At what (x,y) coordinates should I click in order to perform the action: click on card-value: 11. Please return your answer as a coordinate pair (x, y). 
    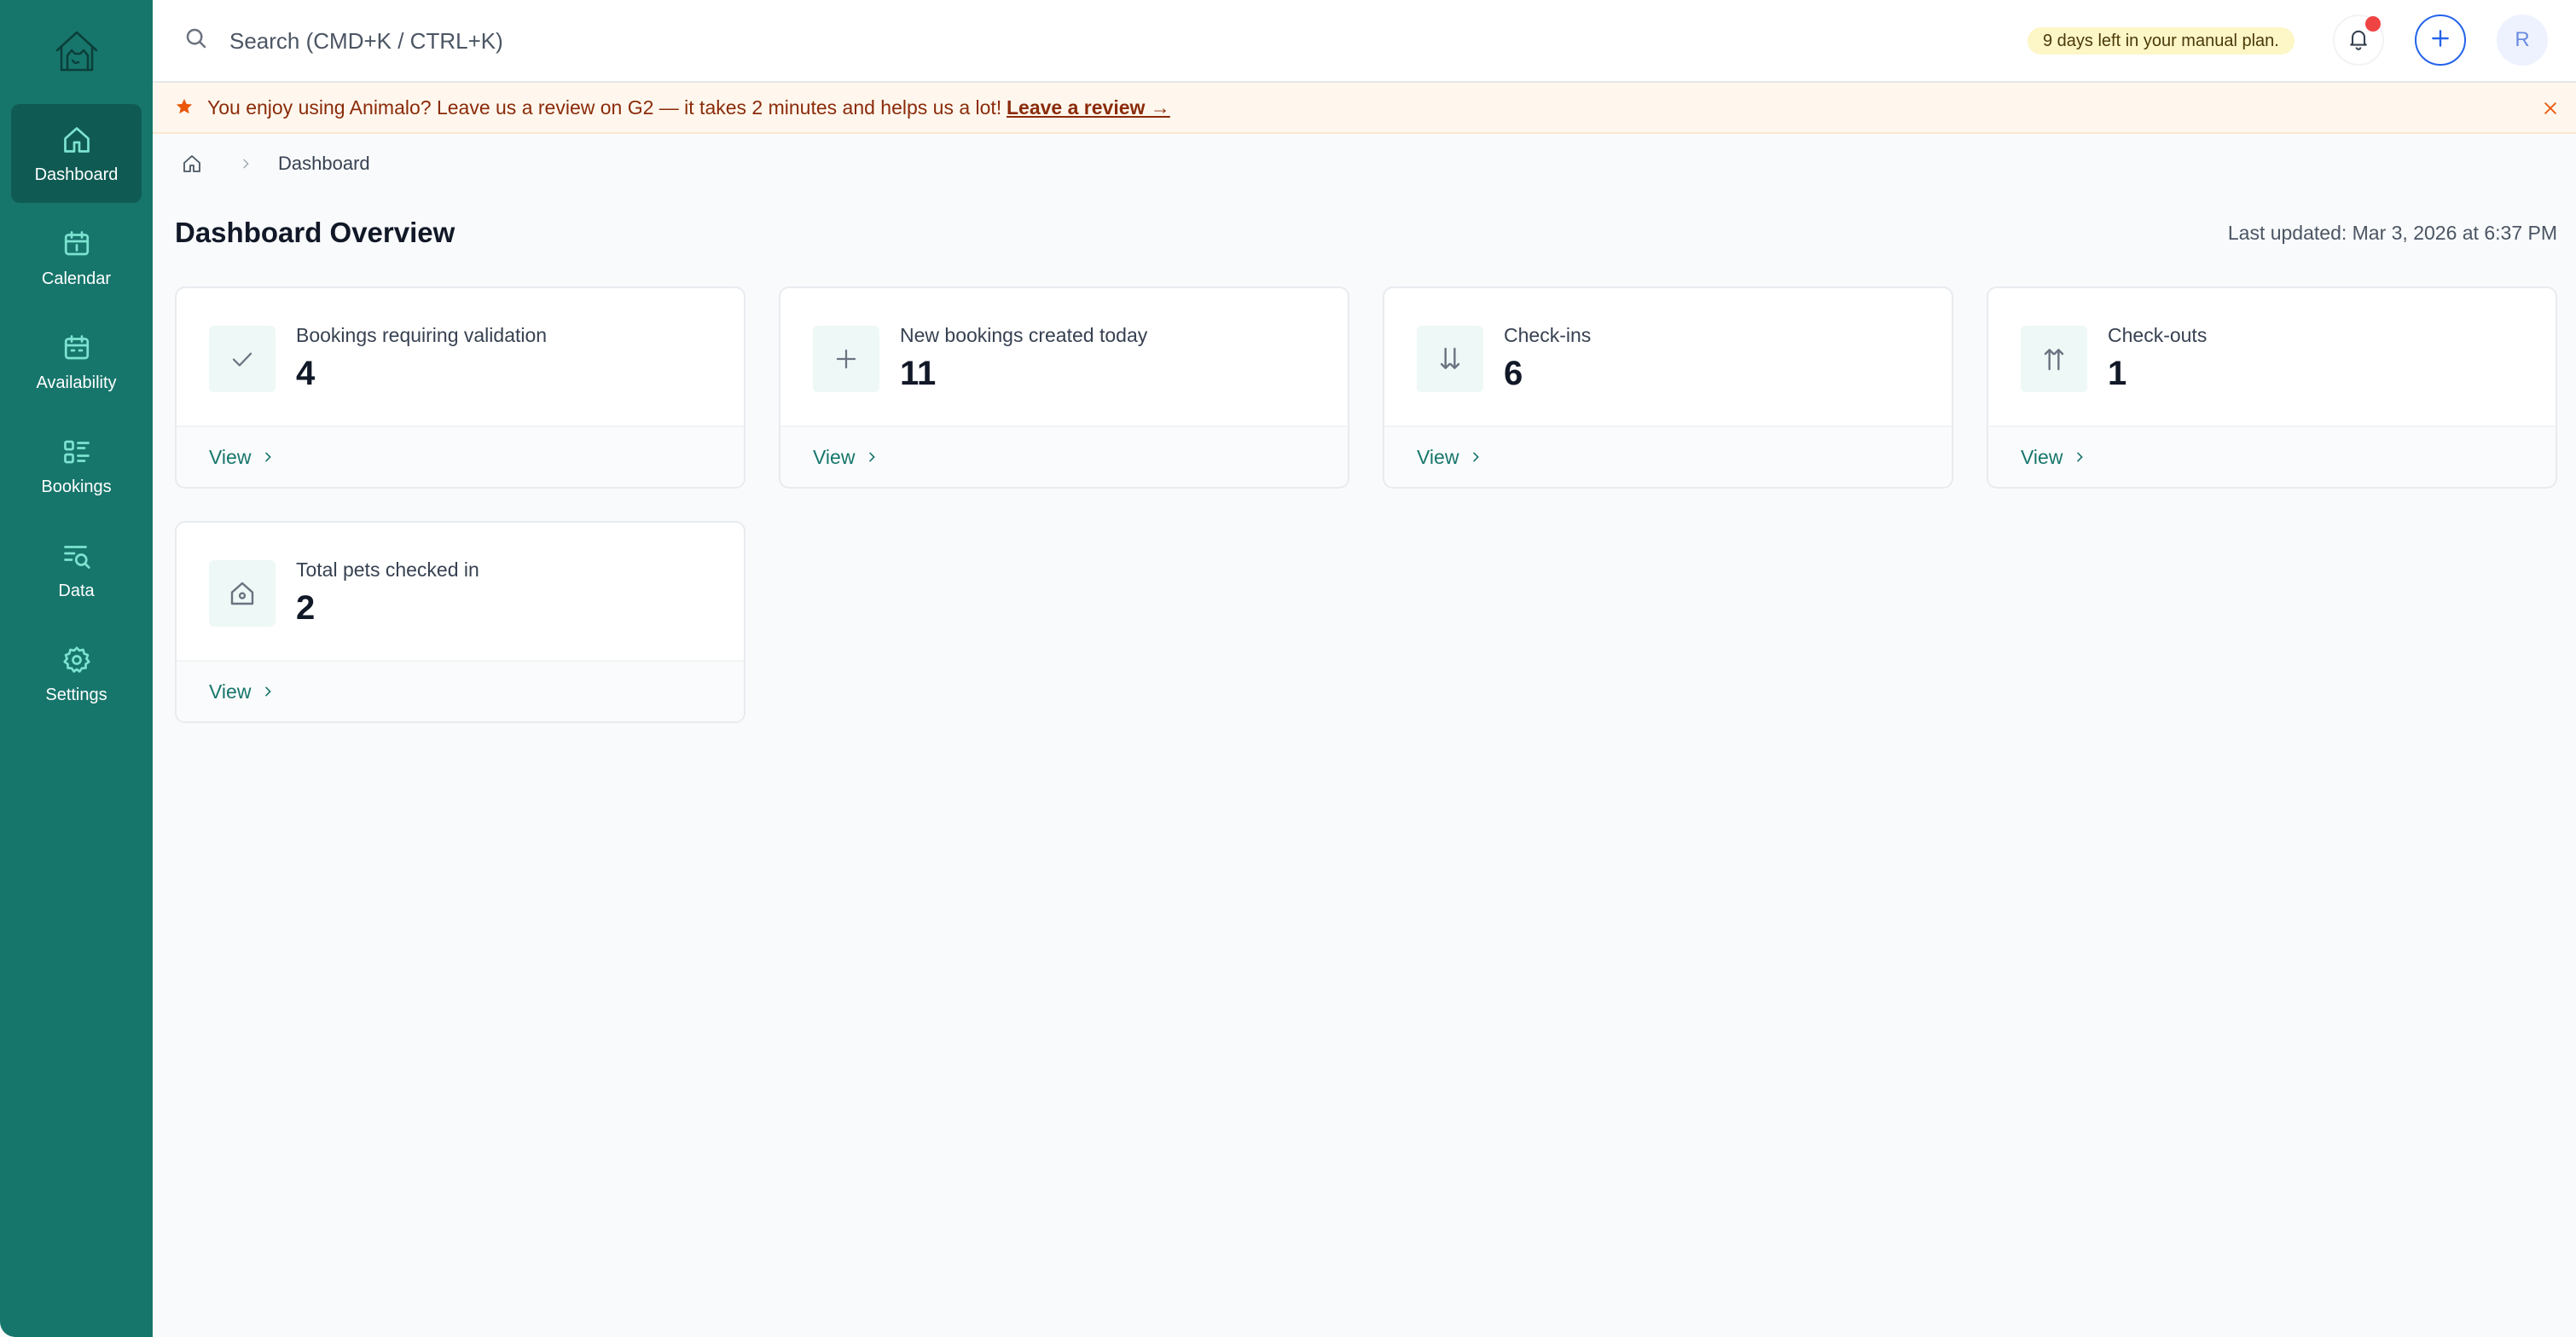
    Looking at the image, I should click on (918, 373).